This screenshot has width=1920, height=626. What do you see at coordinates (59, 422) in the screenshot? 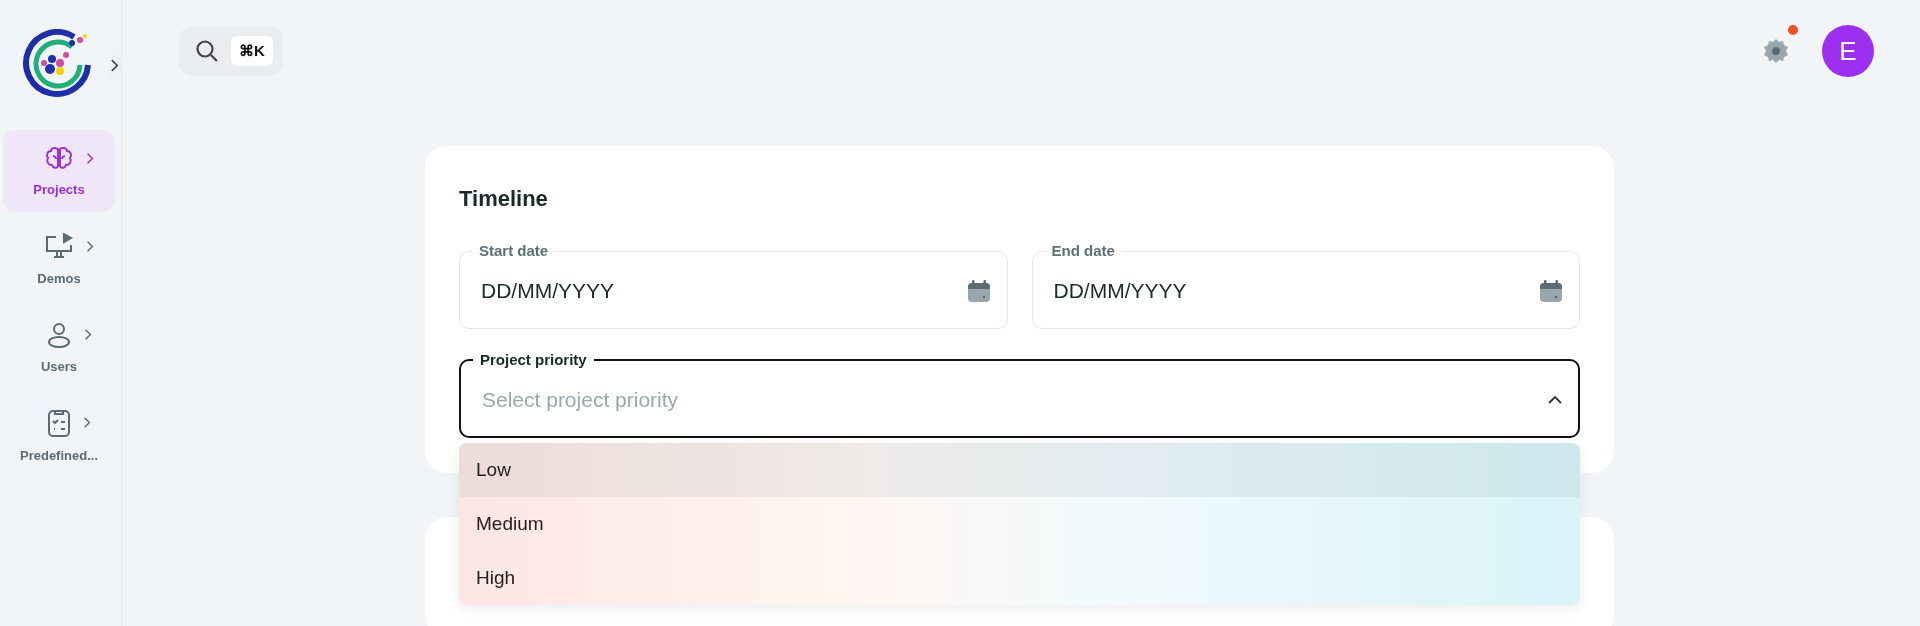
I see `clipboard-checklist-icon` at bounding box center [59, 422].